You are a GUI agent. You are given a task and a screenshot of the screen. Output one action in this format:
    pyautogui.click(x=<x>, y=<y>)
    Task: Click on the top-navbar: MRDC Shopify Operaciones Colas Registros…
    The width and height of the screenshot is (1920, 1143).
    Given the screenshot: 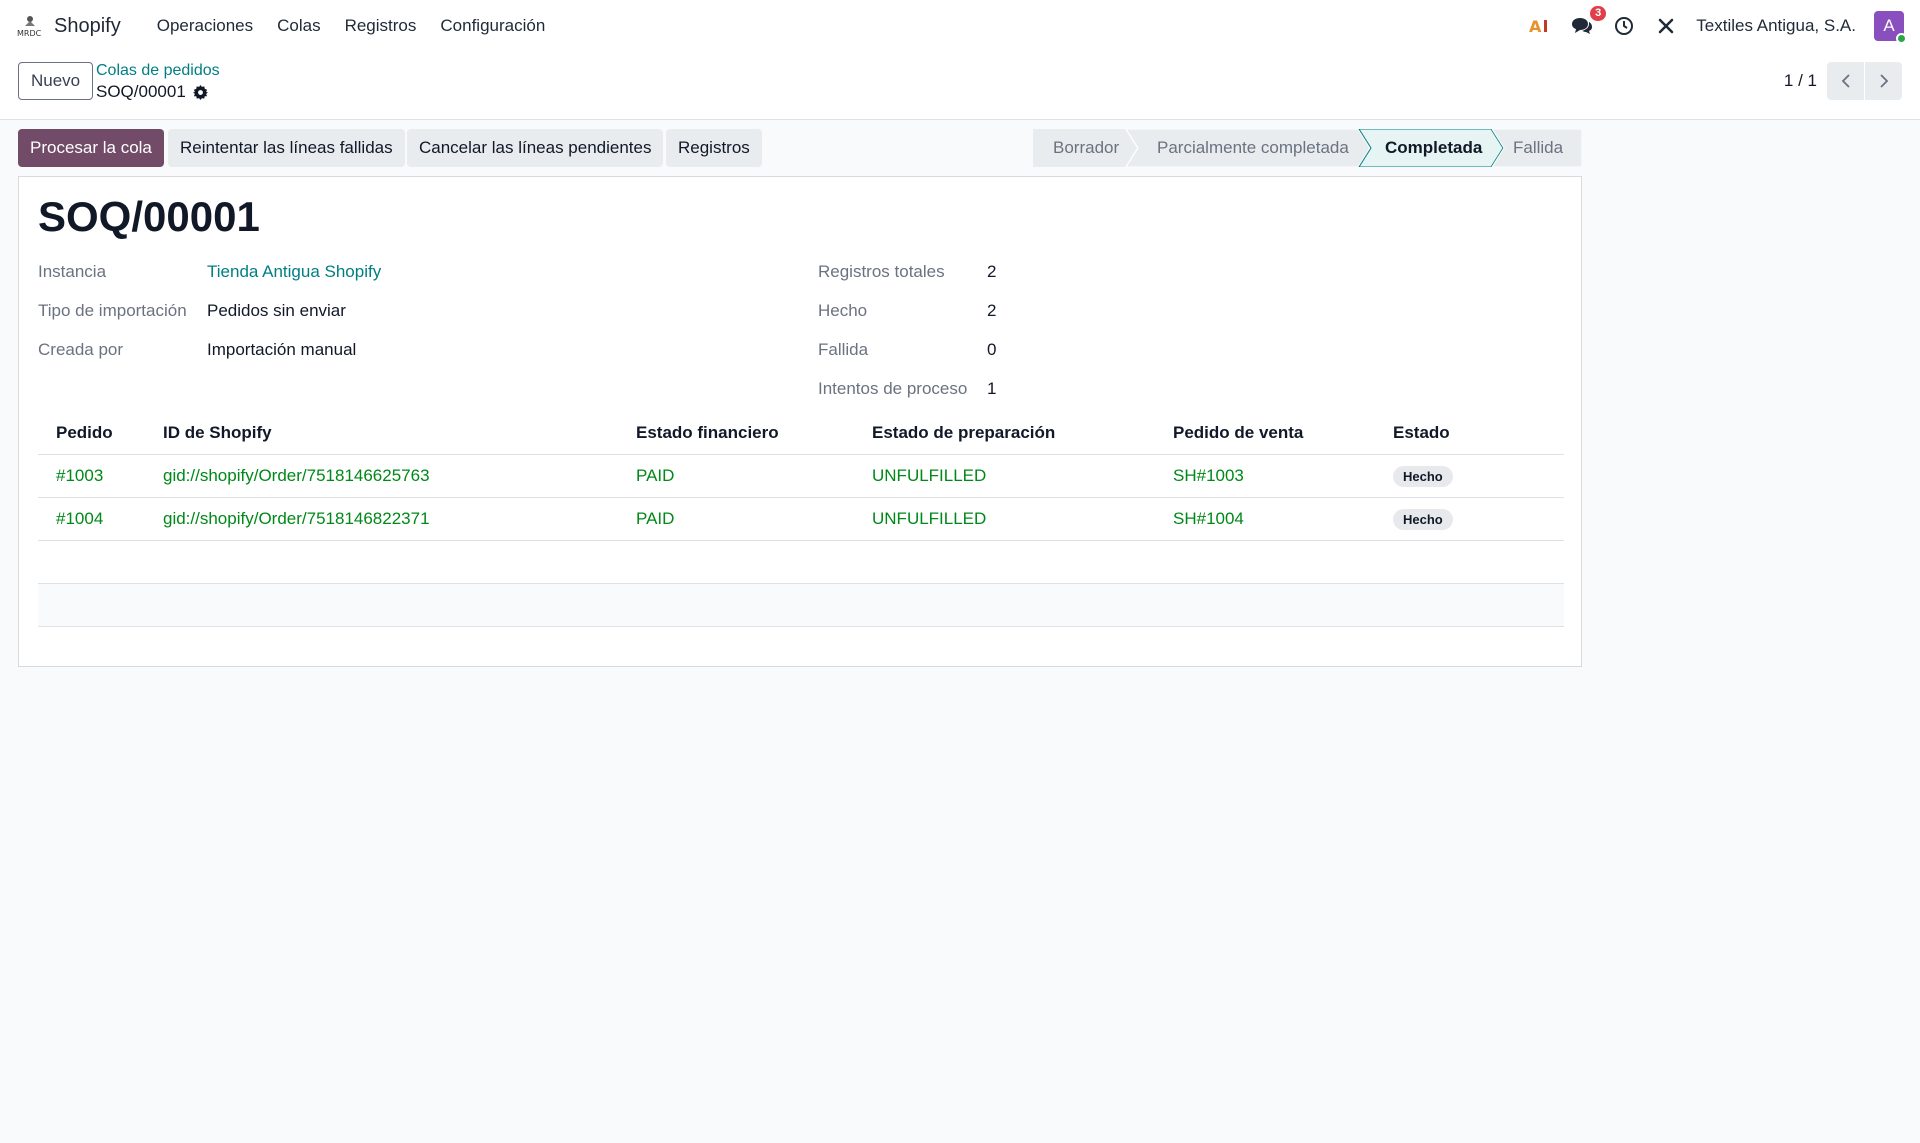 What is the action you would take?
    pyautogui.click(x=960, y=26)
    